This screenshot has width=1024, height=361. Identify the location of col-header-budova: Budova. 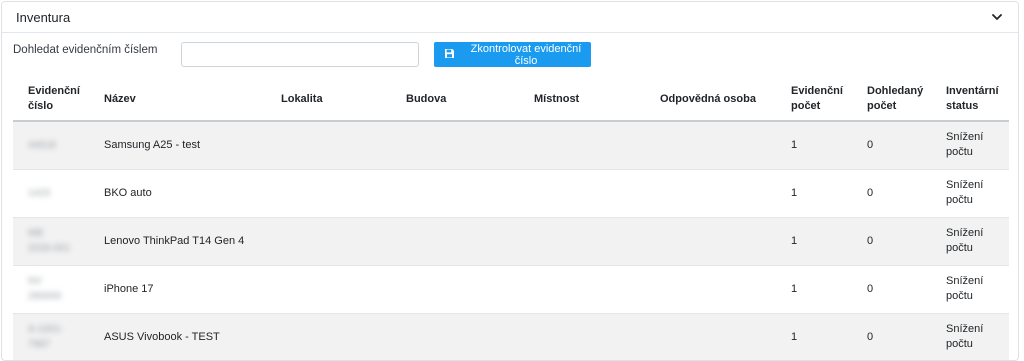
(455, 100).